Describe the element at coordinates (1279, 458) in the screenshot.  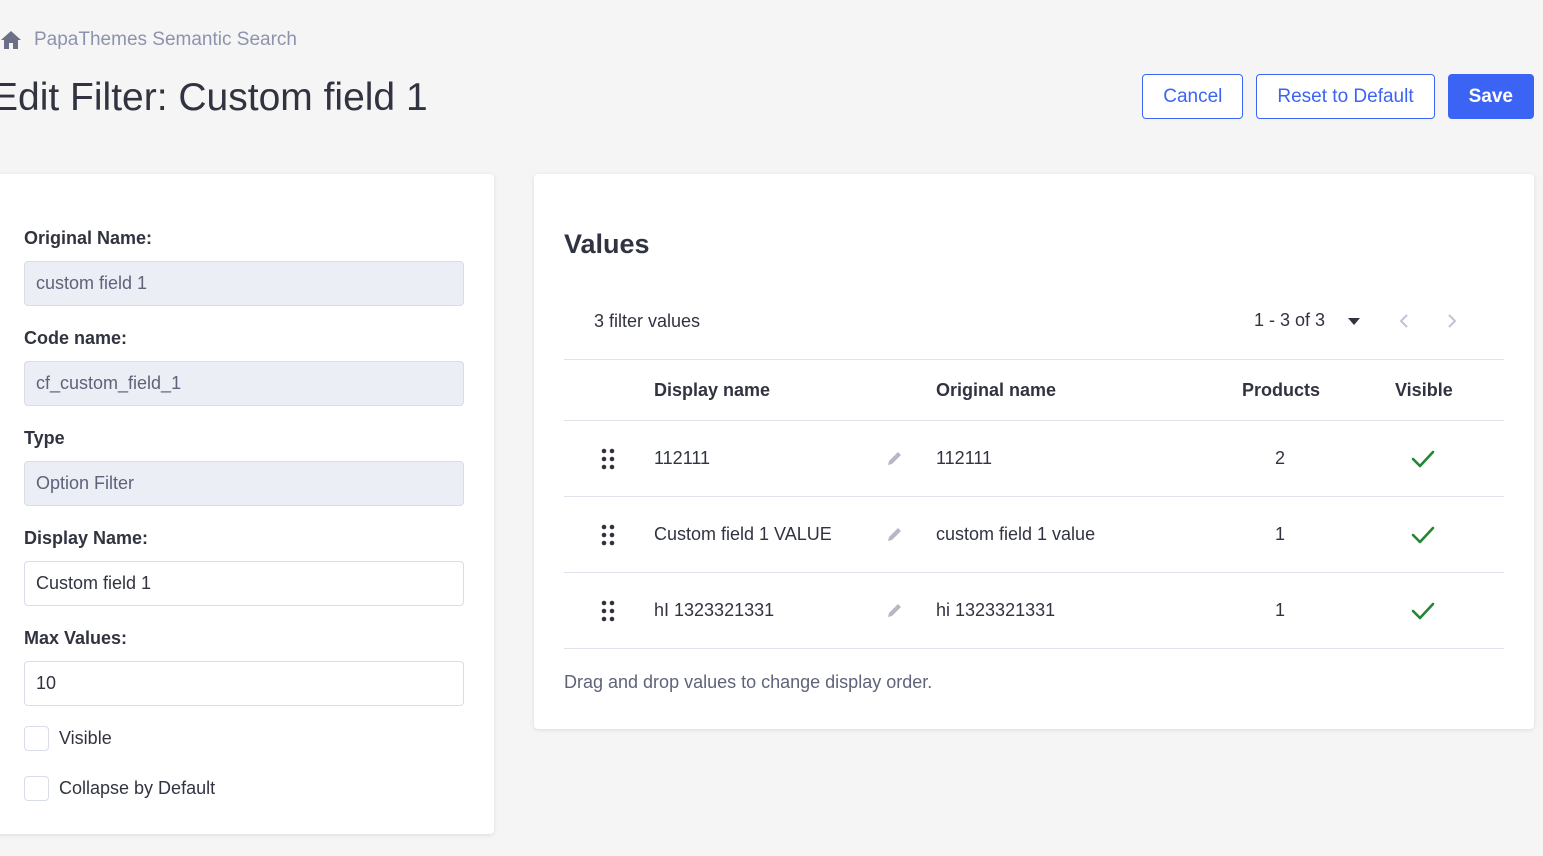
I see `row-products: 2` at that location.